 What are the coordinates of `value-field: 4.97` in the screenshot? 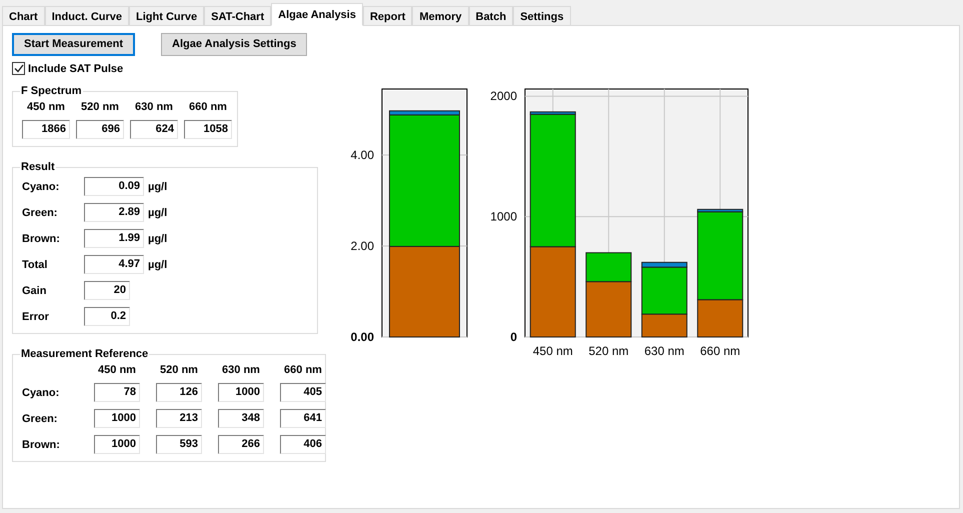 It's located at (114, 264).